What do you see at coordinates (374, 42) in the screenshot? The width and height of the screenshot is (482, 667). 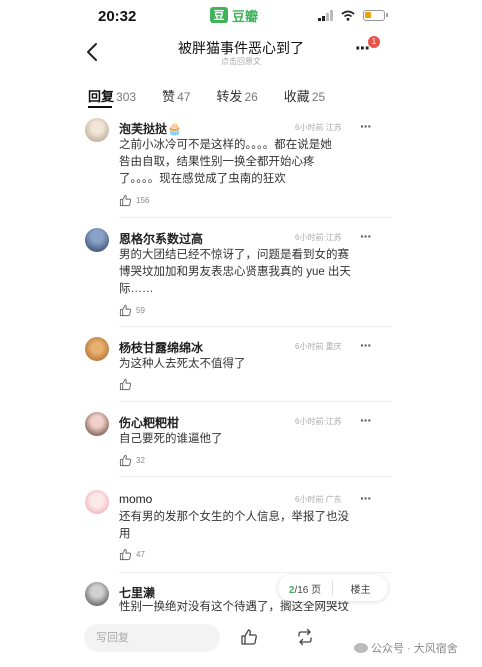 I see `notification-badge: 1` at bounding box center [374, 42].